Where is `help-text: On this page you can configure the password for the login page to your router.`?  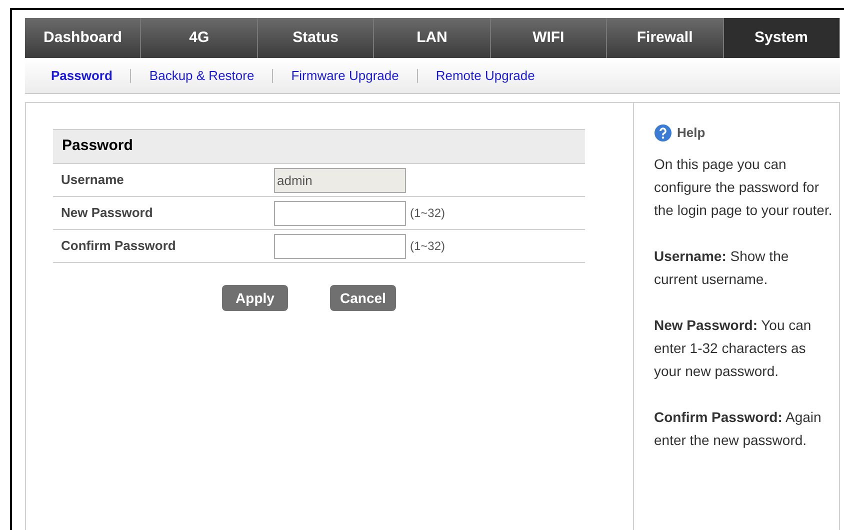
help-text: On this page you can configure the password for the login page to your router. is located at coordinates (743, 187).